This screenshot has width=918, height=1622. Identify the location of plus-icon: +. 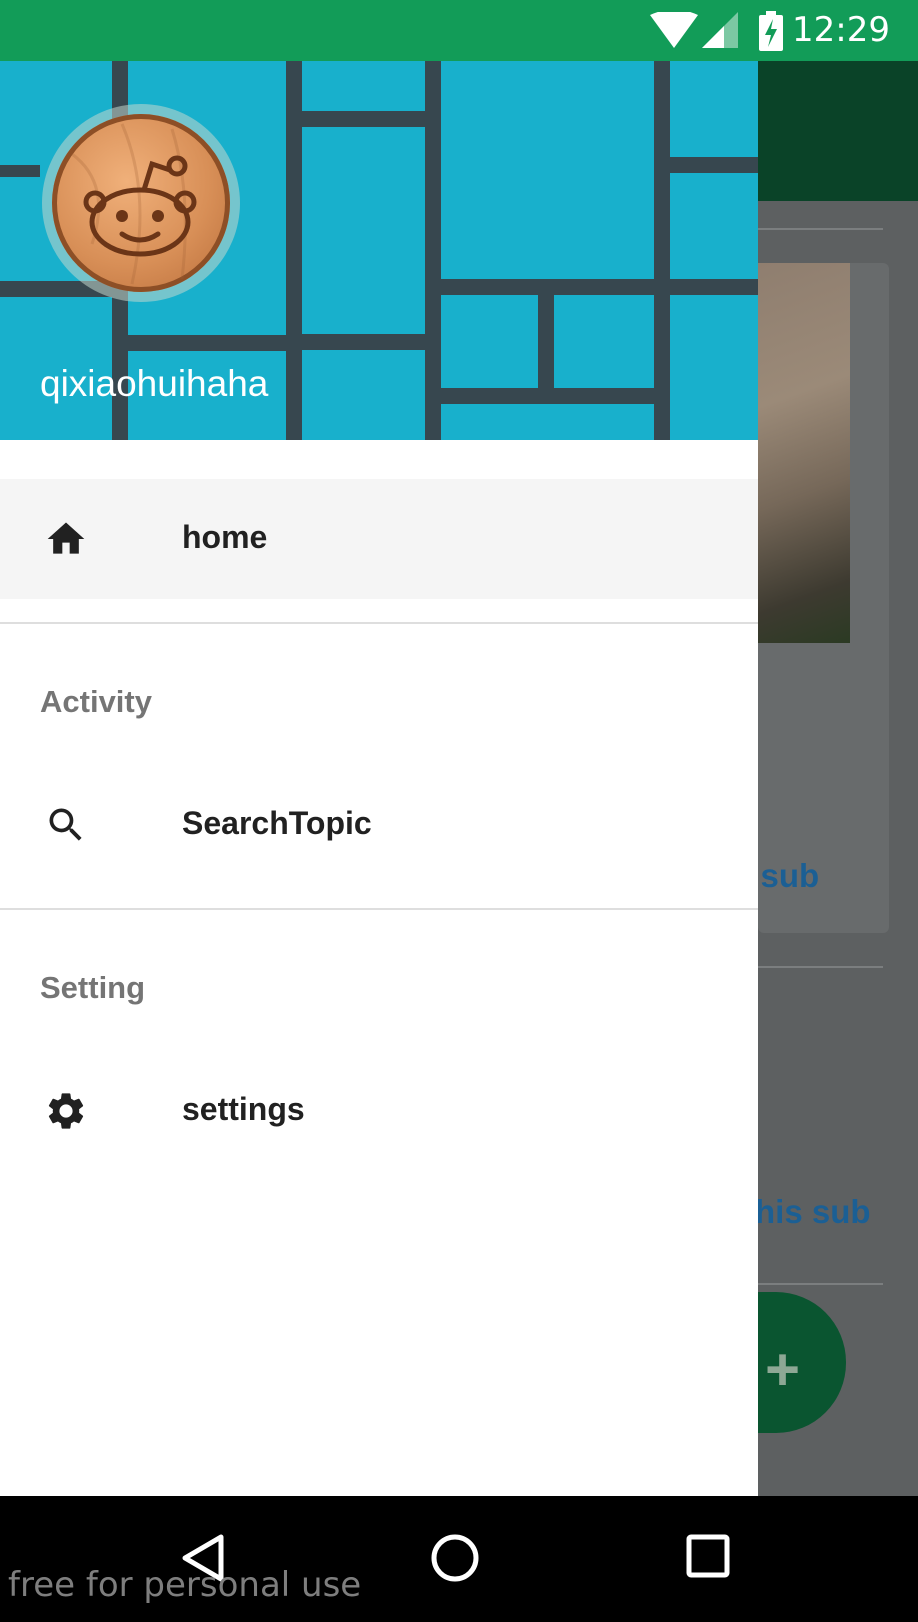
(783, 1369).